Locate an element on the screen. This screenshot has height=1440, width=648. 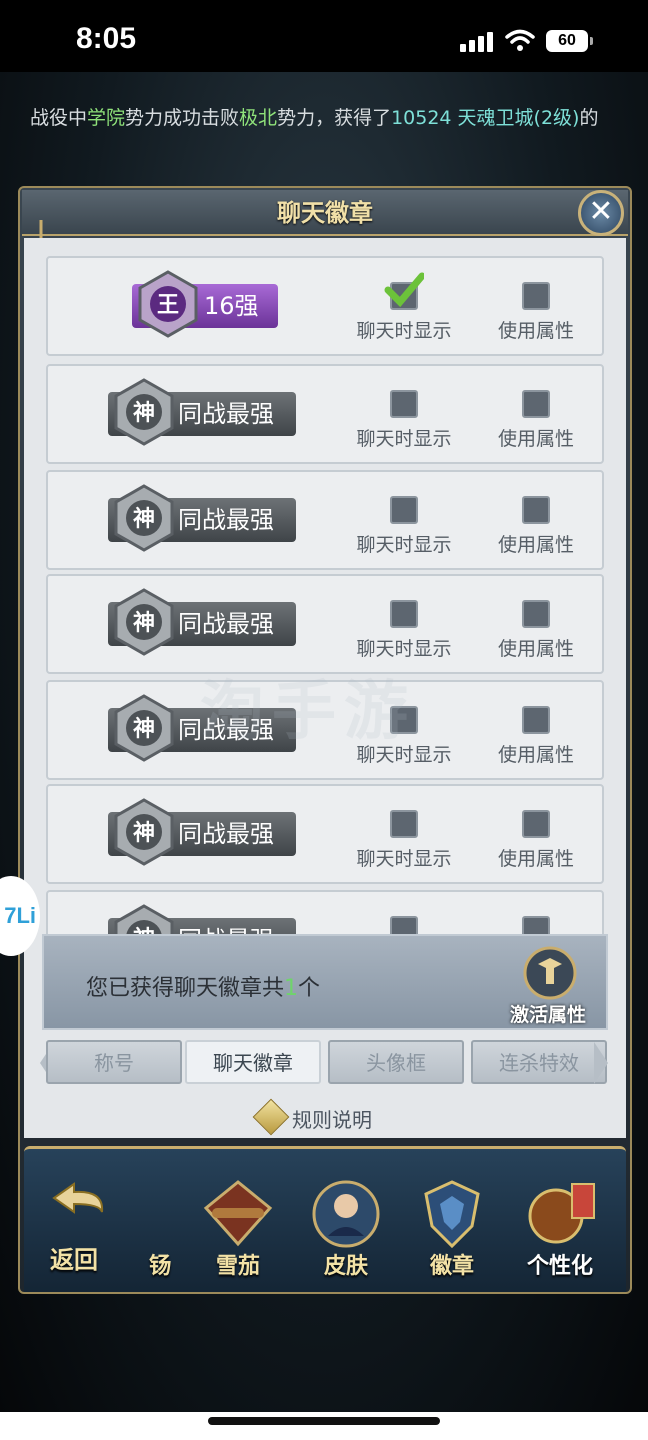
broadcast-reward: 10524 天魂卫城(2级) is located at coordinates (485, 118).